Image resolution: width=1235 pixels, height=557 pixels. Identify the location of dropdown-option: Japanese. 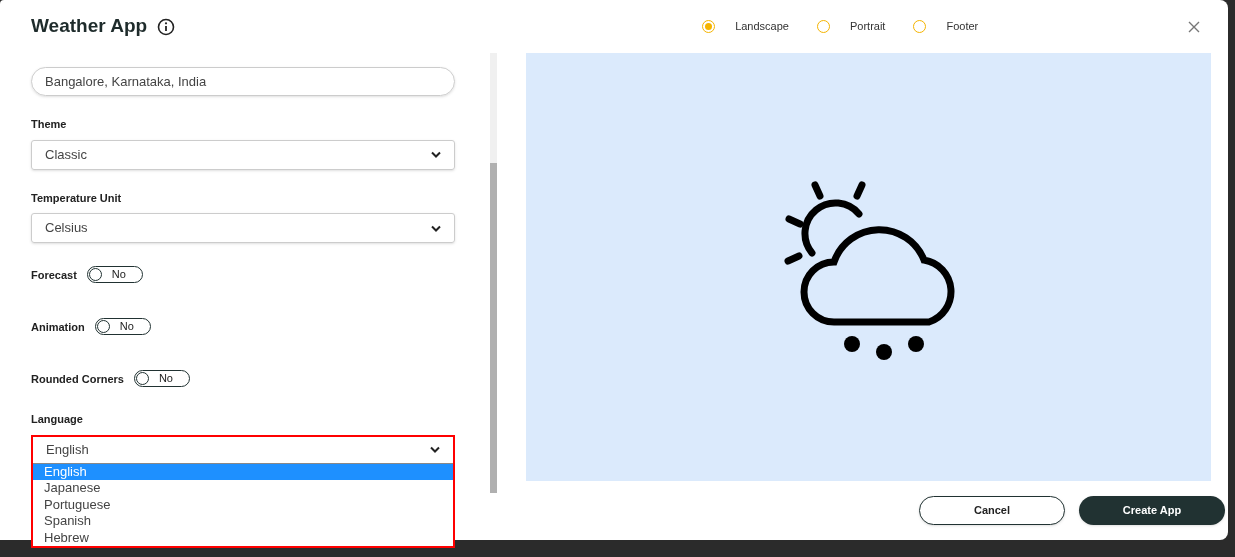
(243, 488).